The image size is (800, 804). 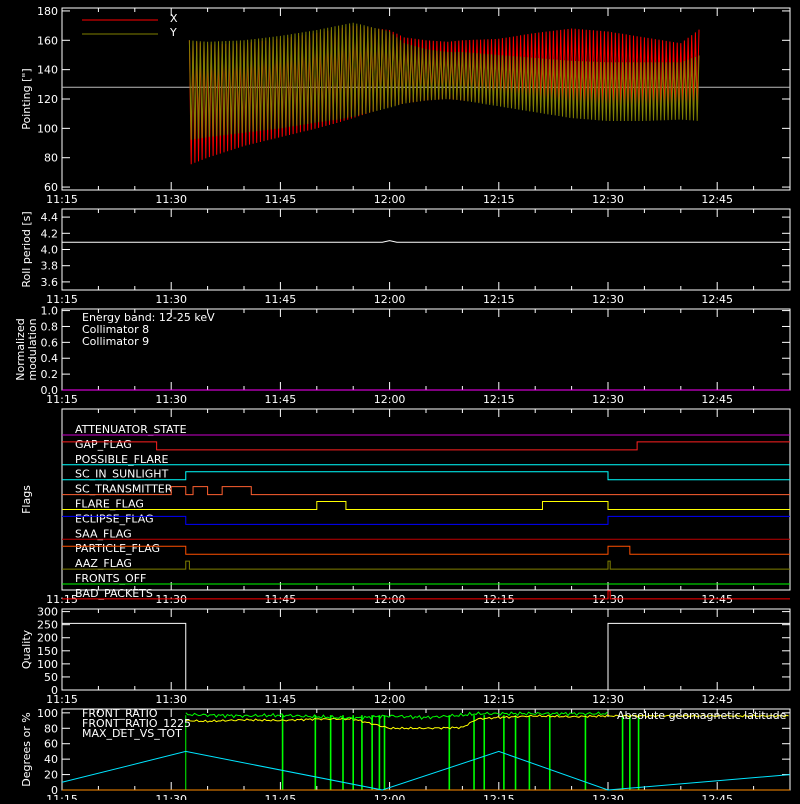 What do you see at coordinates (103, 444) in the screenshot?
I see `flag-label-gap-flag: GAP_FLAG` at bounding box center [103, 444].